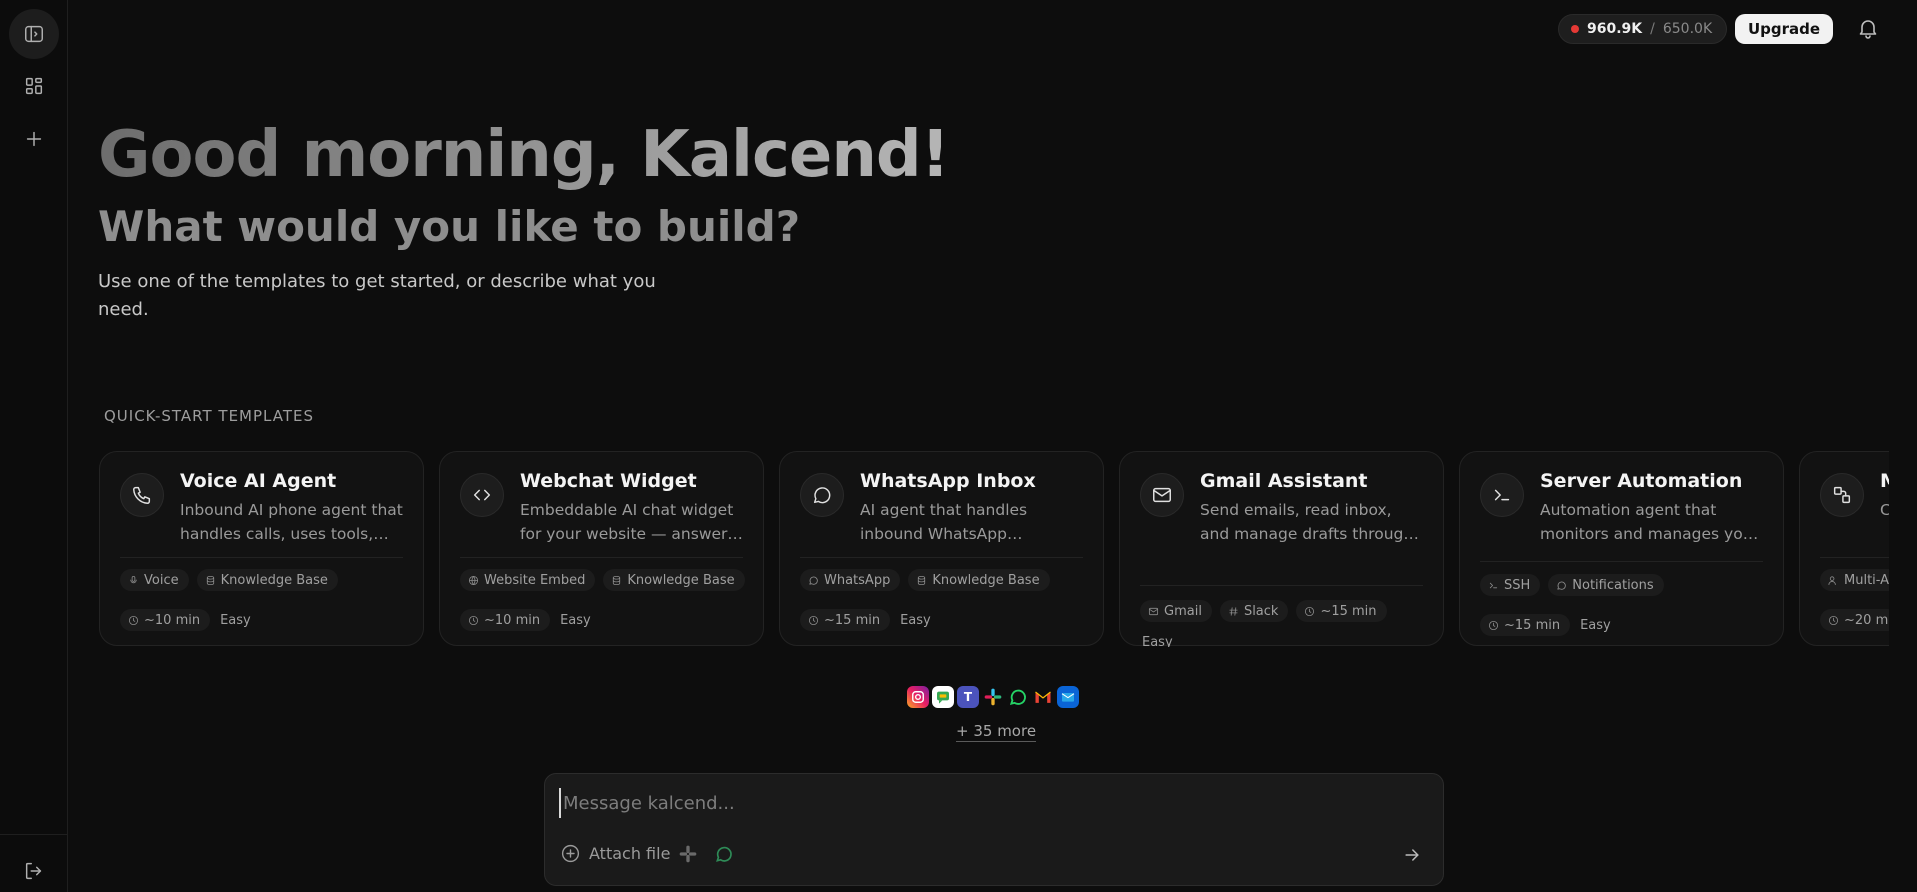 This screenshot has width=1917, height=892. Describe the element at coordinates (630, 853) in the screenshot. I see `attach-file-label: Attach file` at that location.